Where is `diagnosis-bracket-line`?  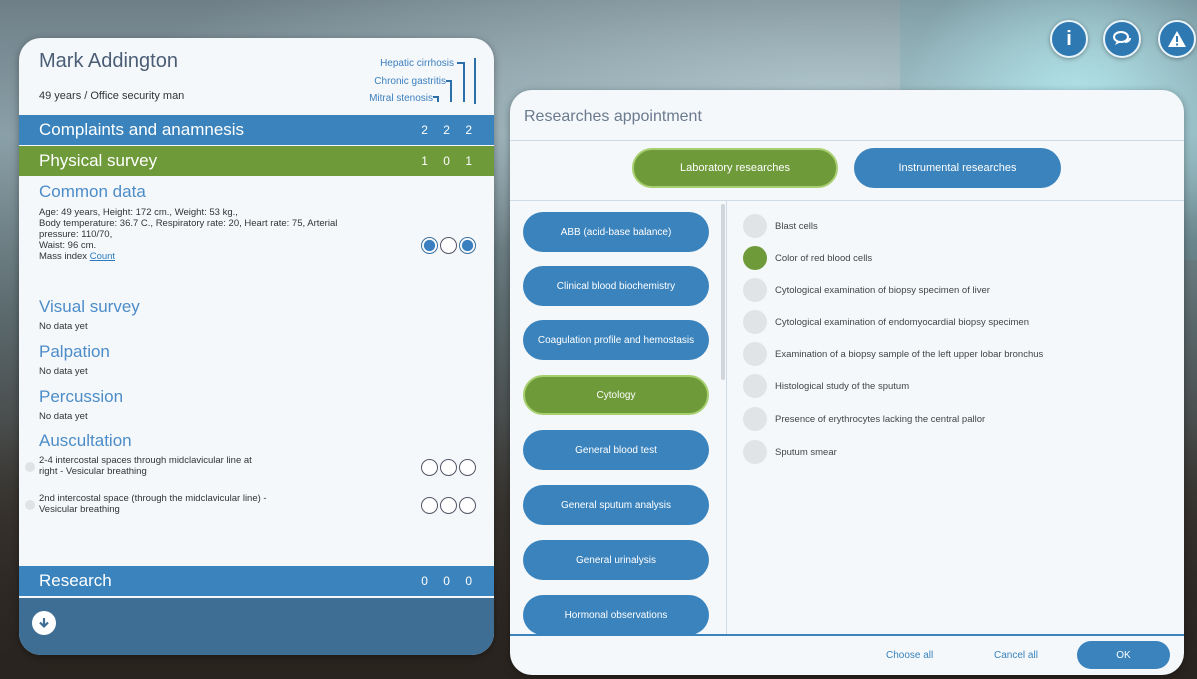 diagnosis-bracket-line is located at coordinates (475, 81).